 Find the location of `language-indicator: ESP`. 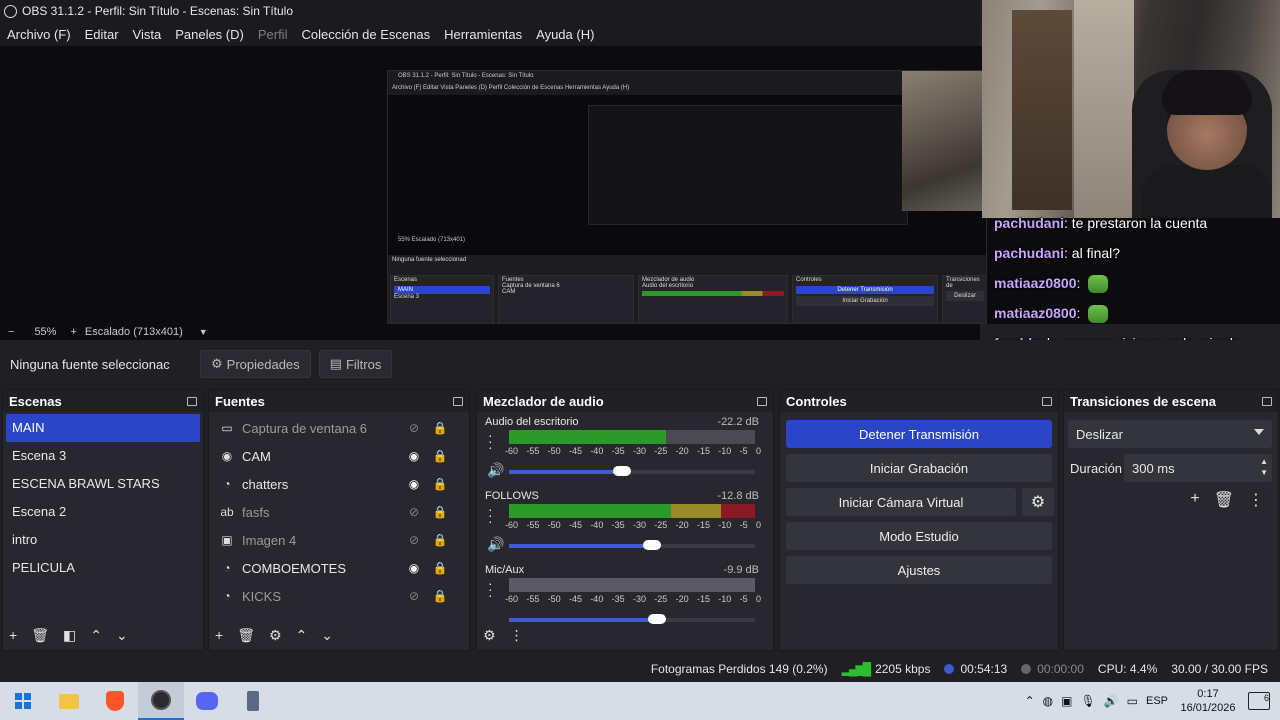

language-indicator: ESP is located at coordinates (1157, 701).